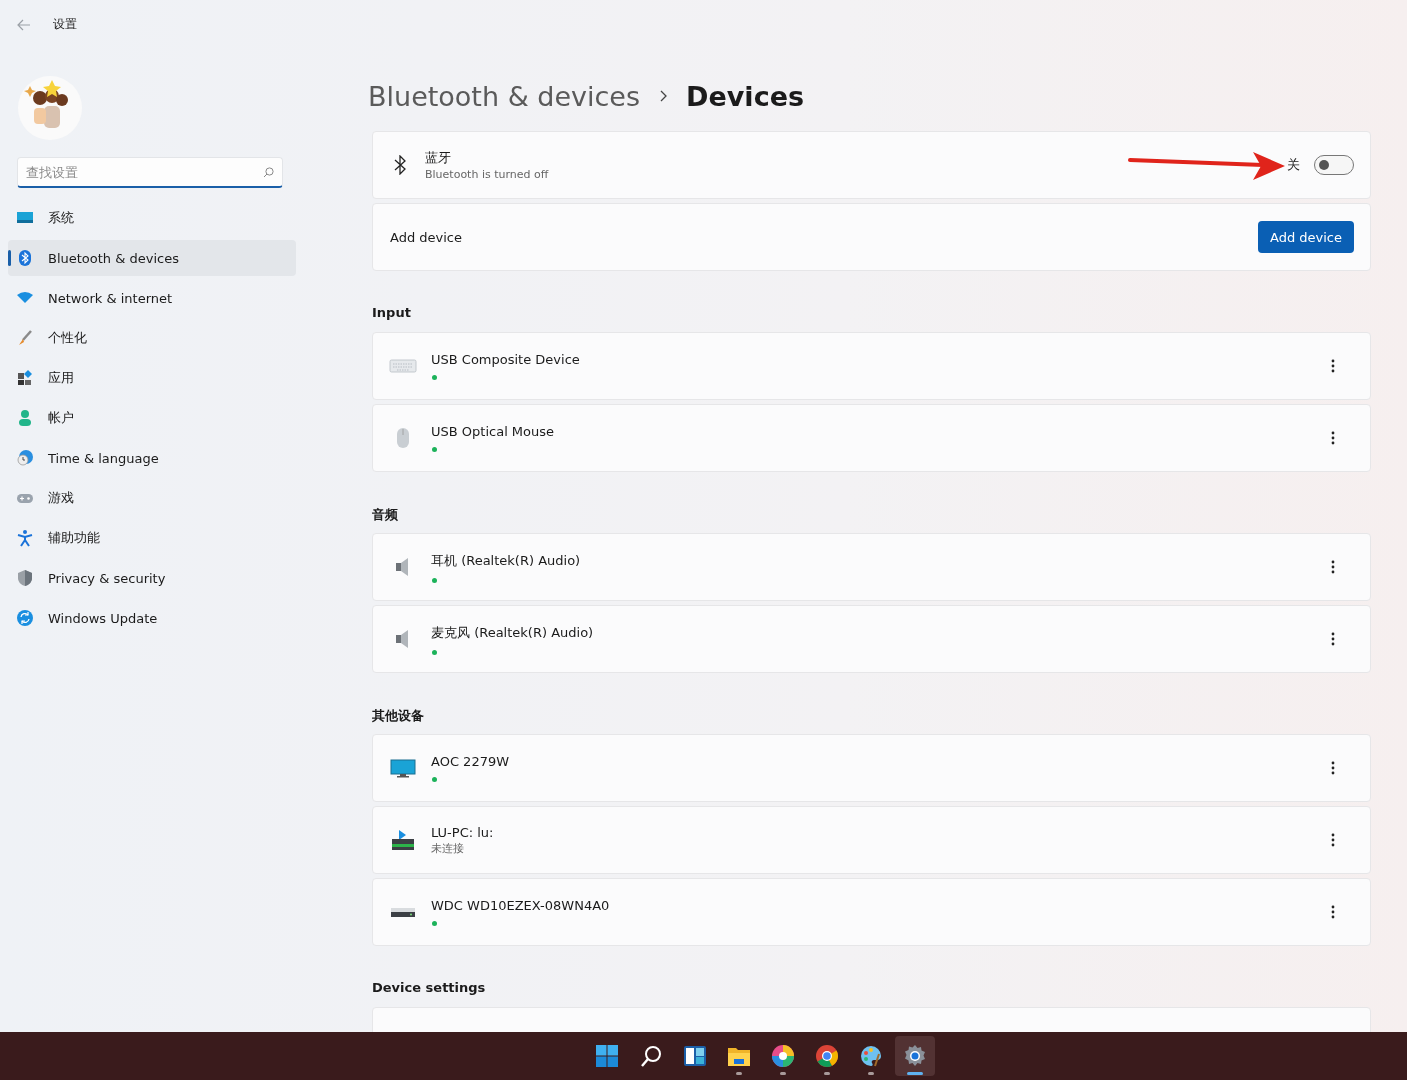 The width and height of the screenshot is (1407, 1080). I want to click on device-name: USB Optical Mouse, so click(493, 431).